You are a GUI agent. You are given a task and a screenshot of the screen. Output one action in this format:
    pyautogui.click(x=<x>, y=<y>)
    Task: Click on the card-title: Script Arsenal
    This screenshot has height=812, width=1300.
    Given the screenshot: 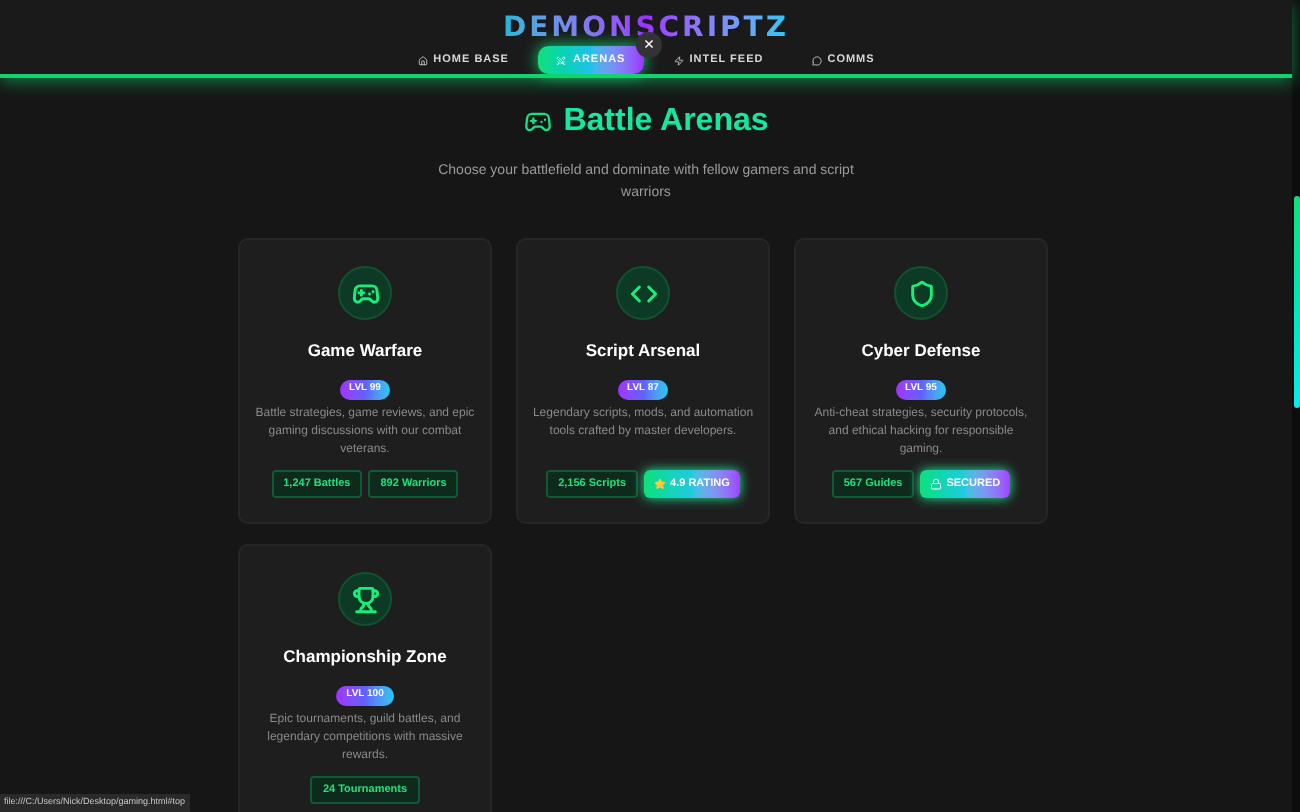 What is the action you would take?
    pyautogui.click(x=643, y=351)
    